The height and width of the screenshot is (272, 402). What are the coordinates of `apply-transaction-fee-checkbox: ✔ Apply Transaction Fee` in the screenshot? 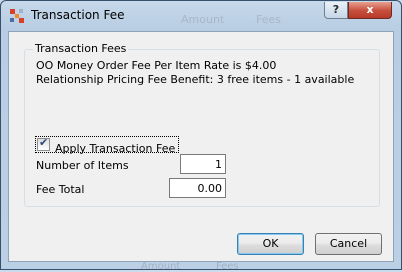 It's located at (107, 145).